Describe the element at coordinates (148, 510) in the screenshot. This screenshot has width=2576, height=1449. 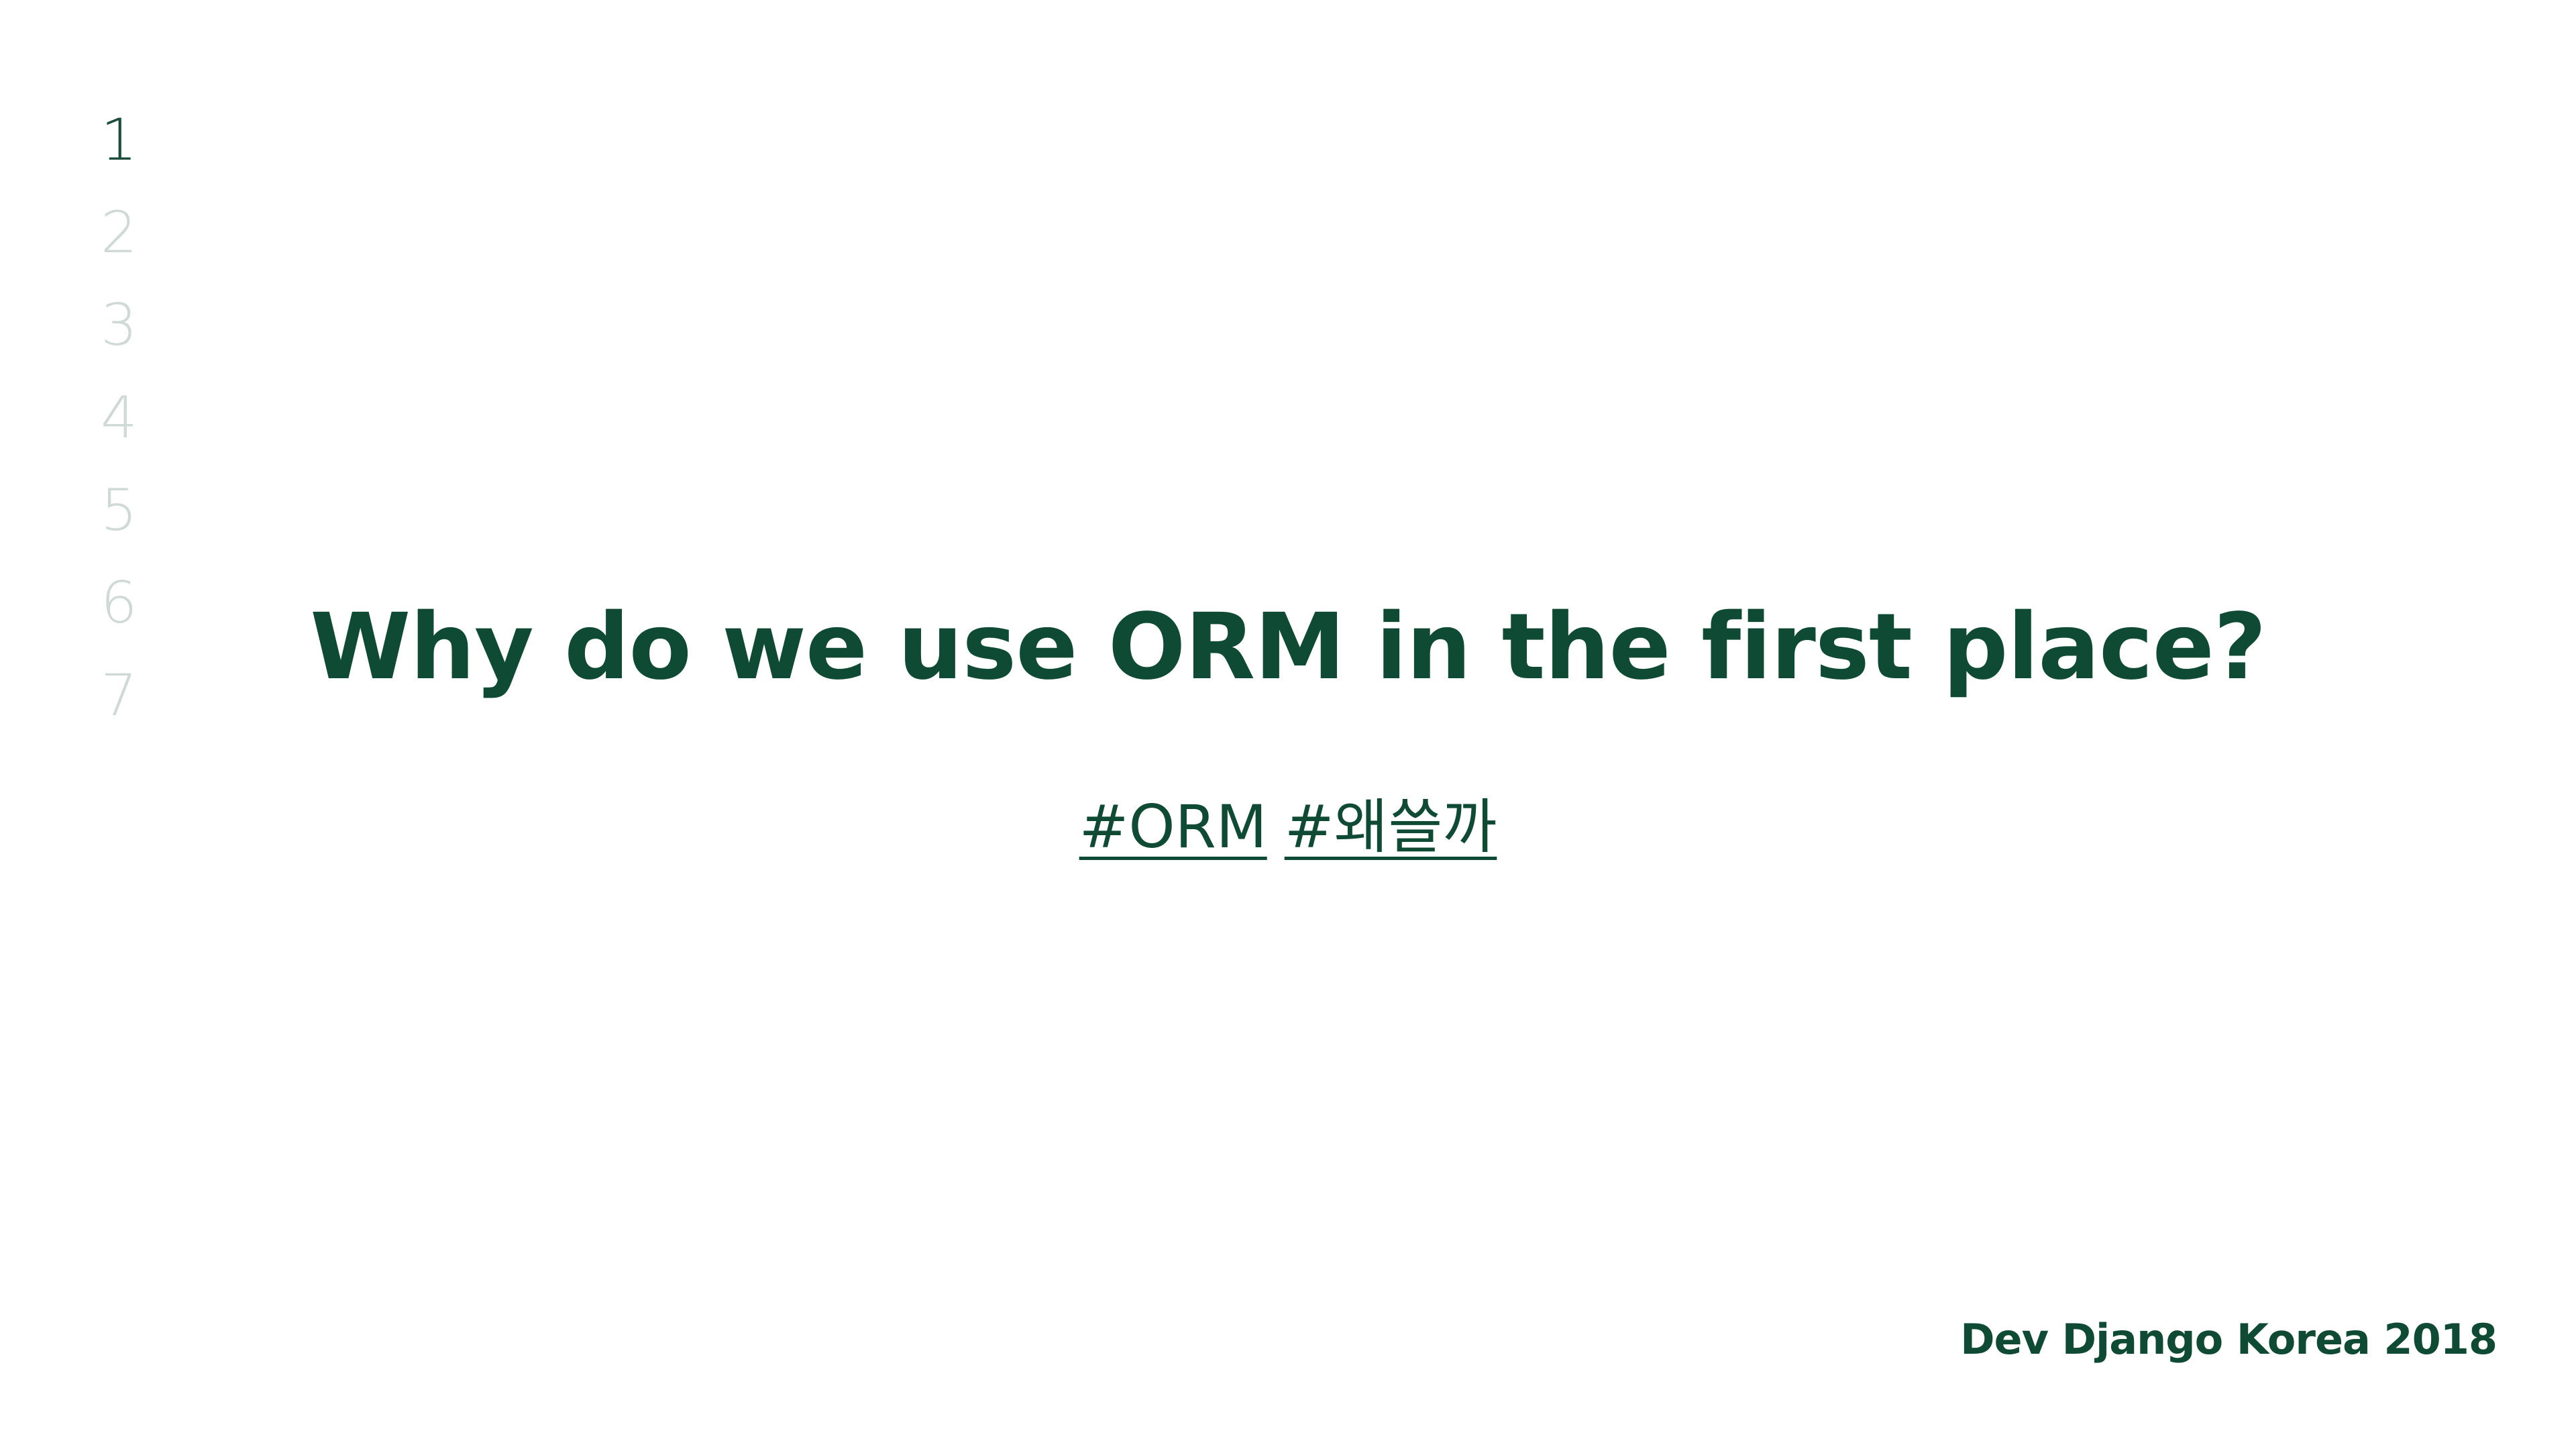
I see `page-link-5: 5` at that location.